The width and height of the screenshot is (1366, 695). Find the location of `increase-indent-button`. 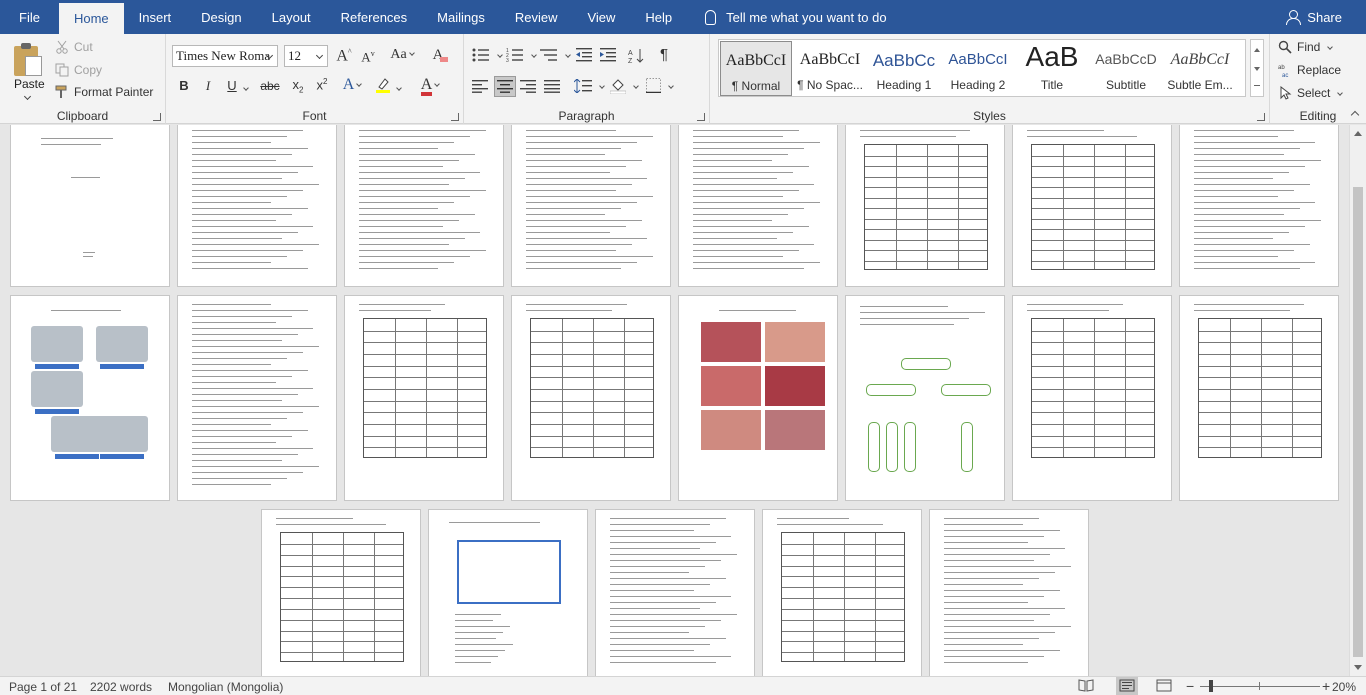

increase-indent-button is located at coordinates (608, 55).